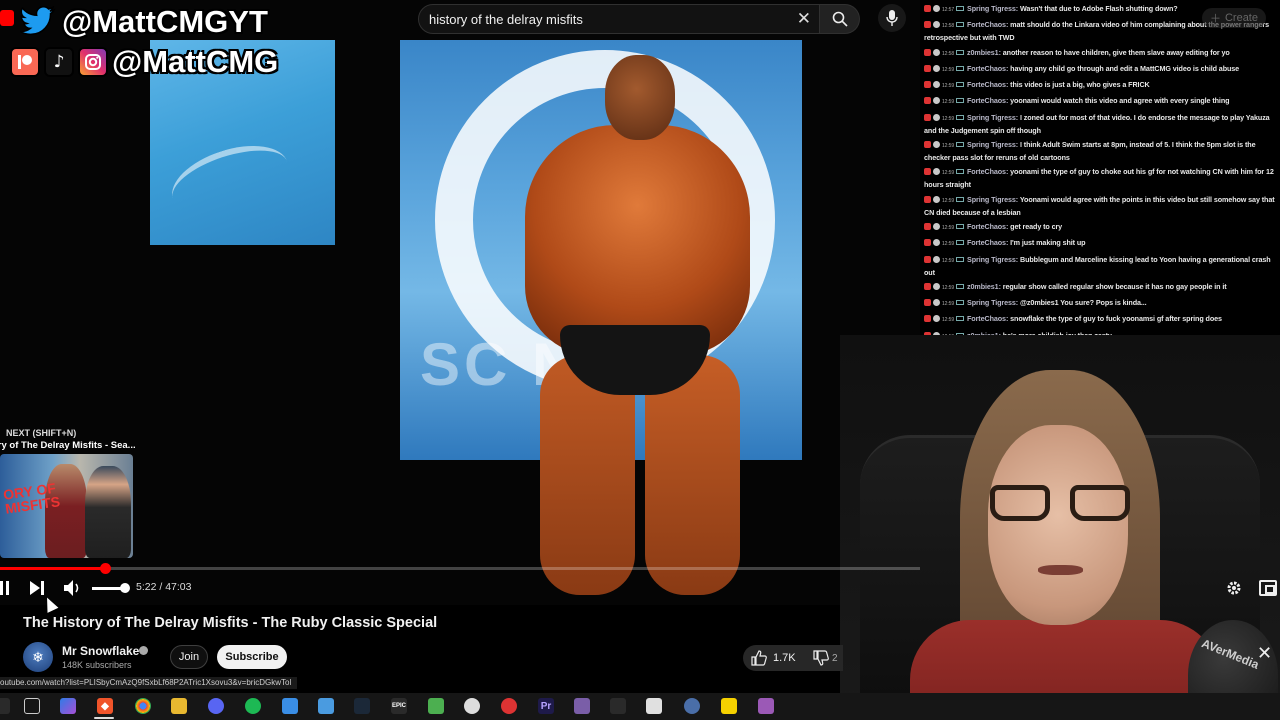 The image size is (1280, 720). Describe the element at coordinates (582, 706) in the screenshot. I see `app-icon-misc` at that location.